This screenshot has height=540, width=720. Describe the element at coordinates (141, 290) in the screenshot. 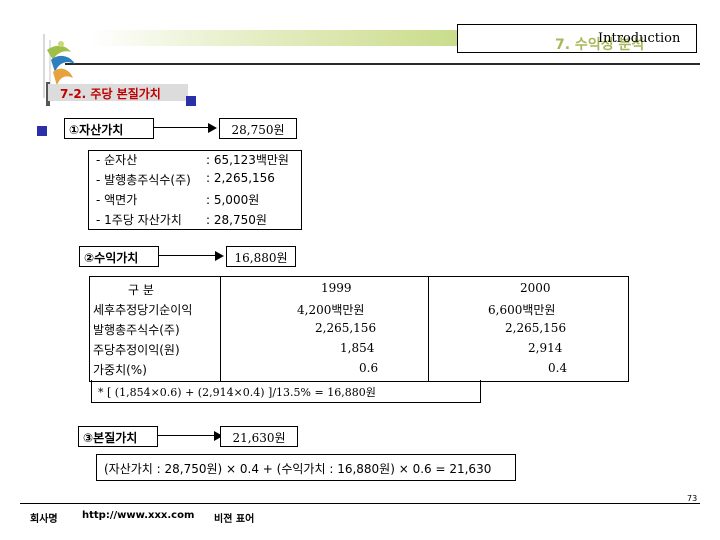

I see `table-header-category: 구 분` at that location.